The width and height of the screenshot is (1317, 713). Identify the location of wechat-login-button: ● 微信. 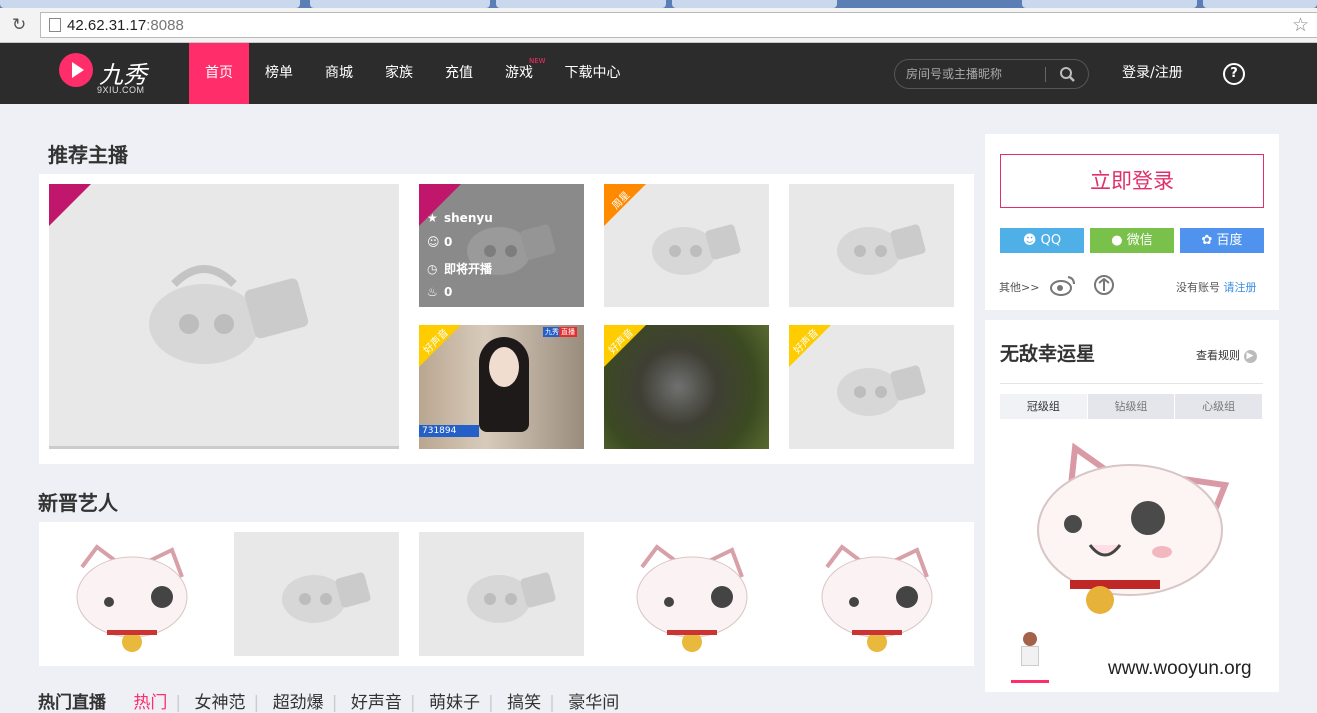
(1132, 240).